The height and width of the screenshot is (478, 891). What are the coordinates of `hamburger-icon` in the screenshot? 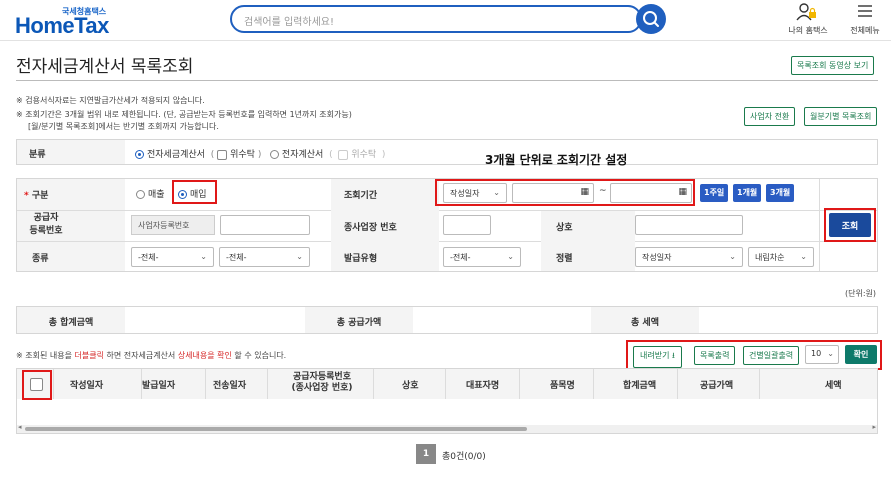 It's located at (865, 11).